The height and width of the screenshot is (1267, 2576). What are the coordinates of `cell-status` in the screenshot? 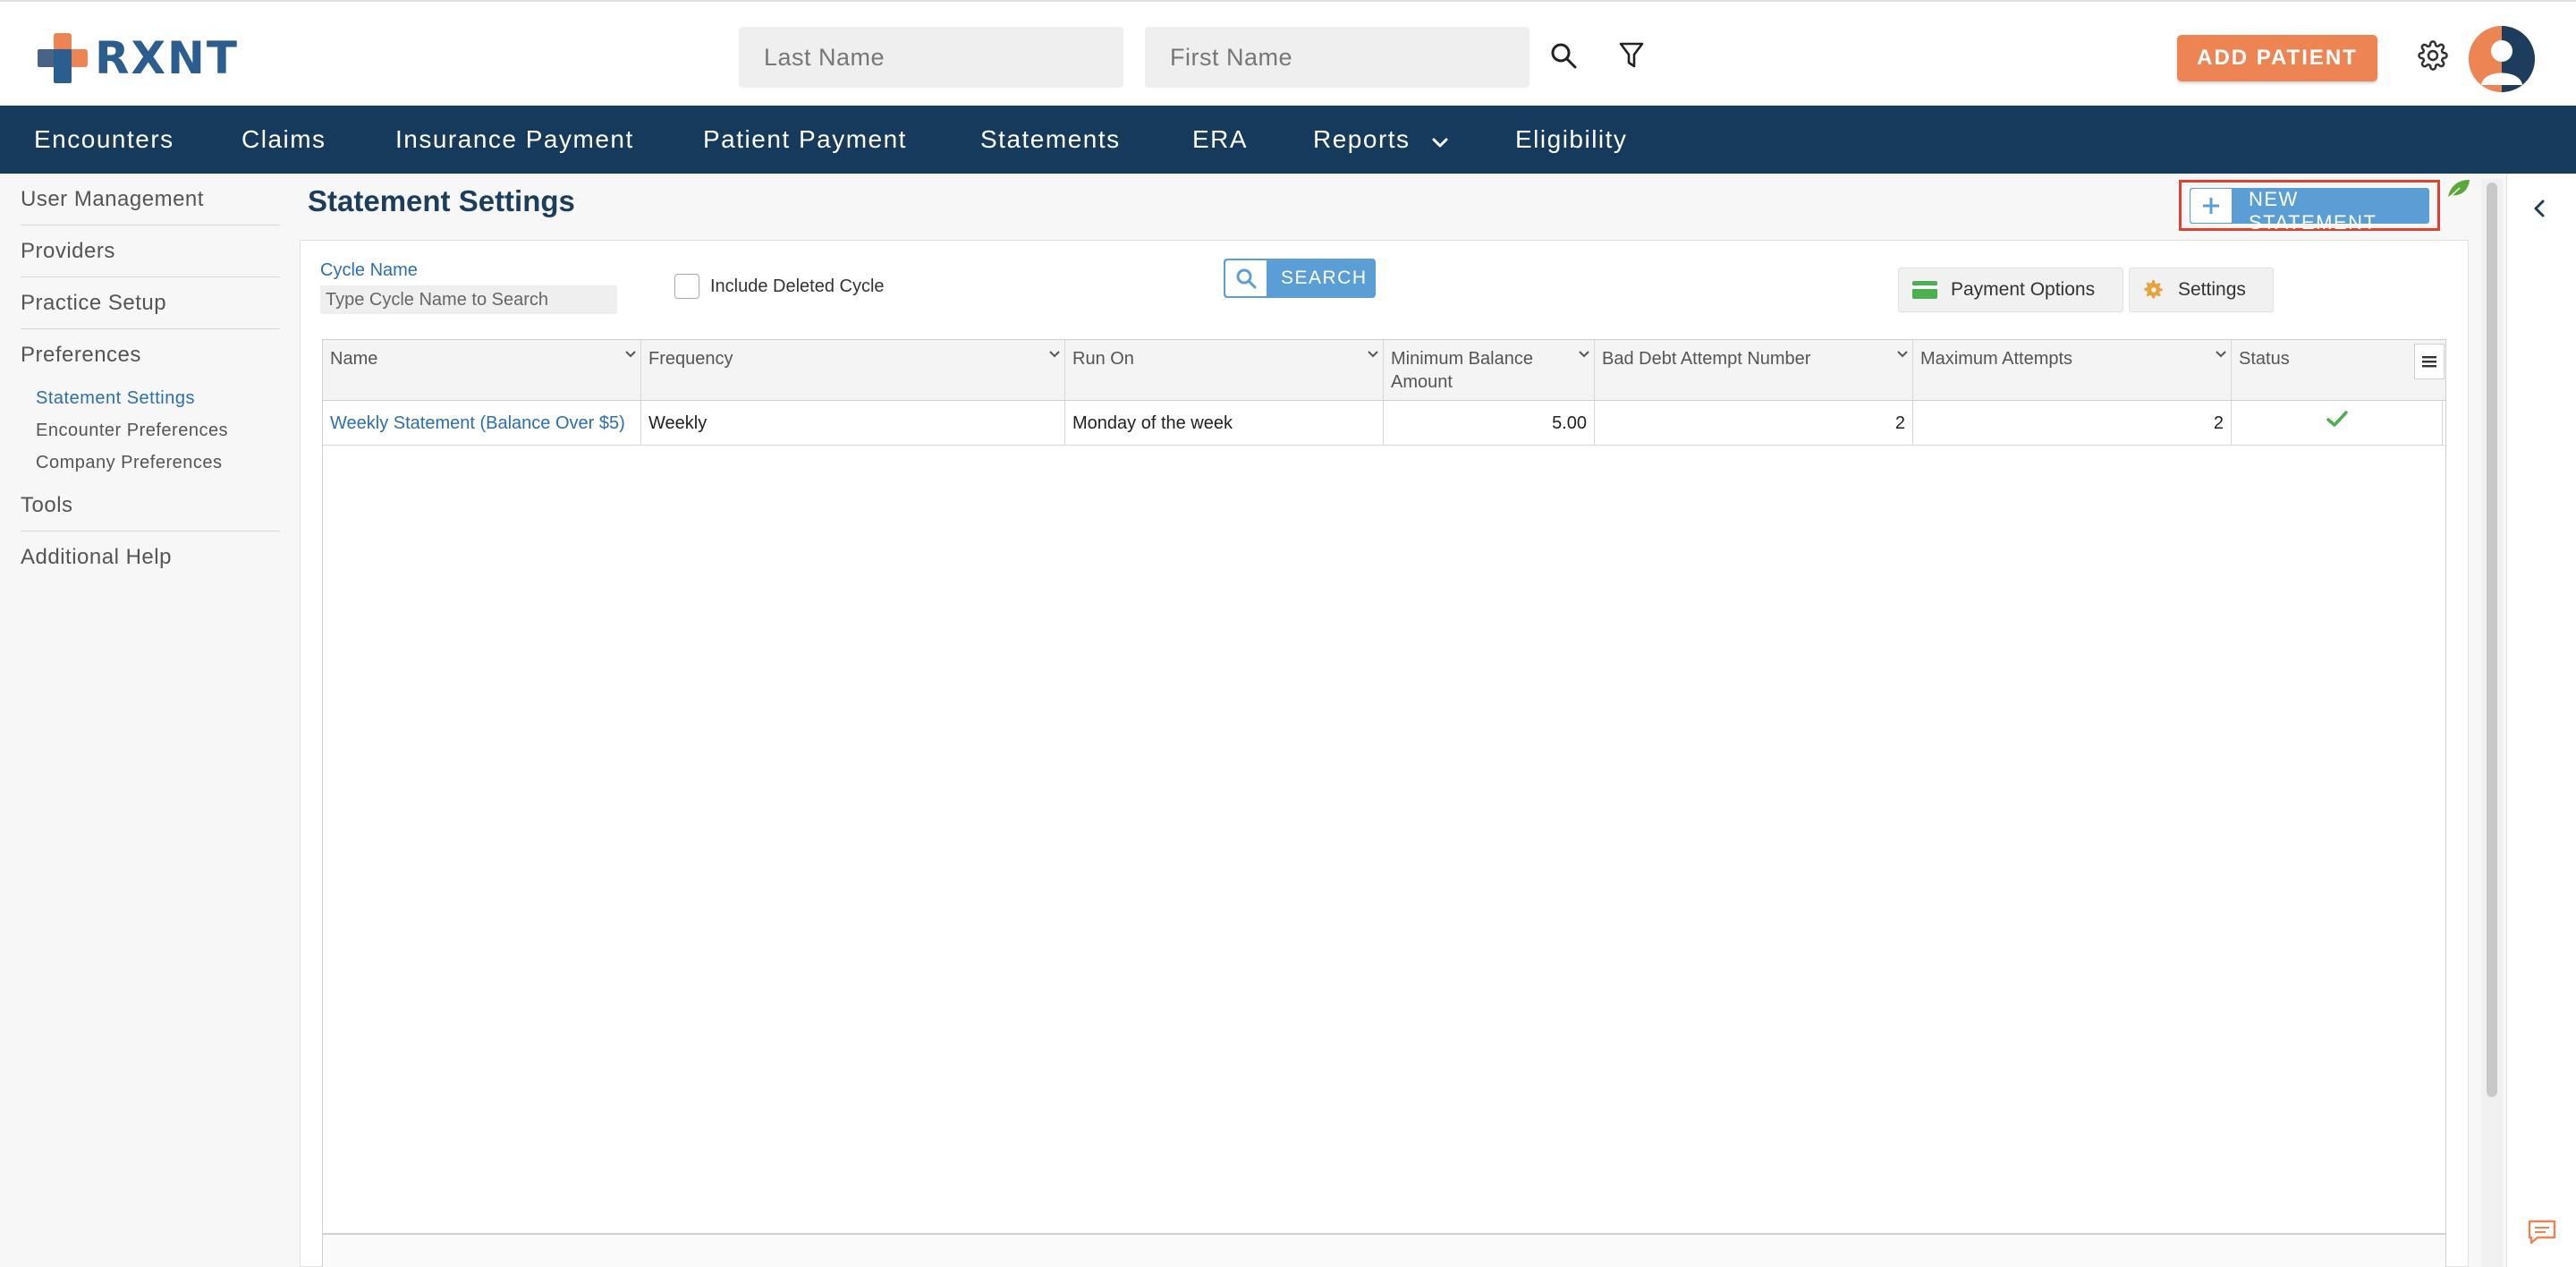 It's located at (2337, 423).